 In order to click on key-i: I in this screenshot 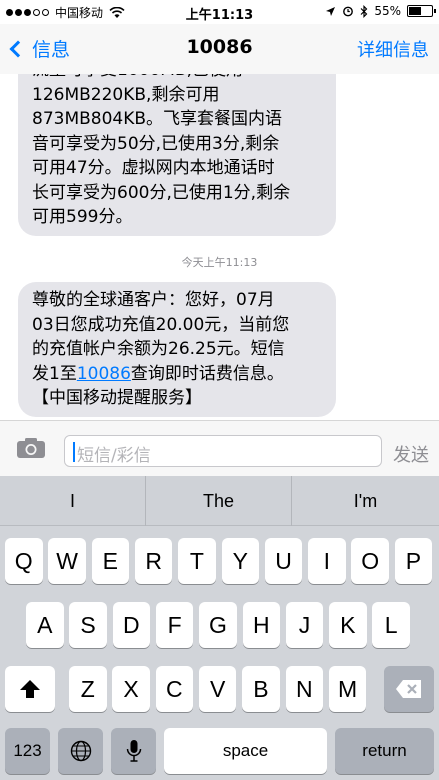, I will do `click(327, 561)`.